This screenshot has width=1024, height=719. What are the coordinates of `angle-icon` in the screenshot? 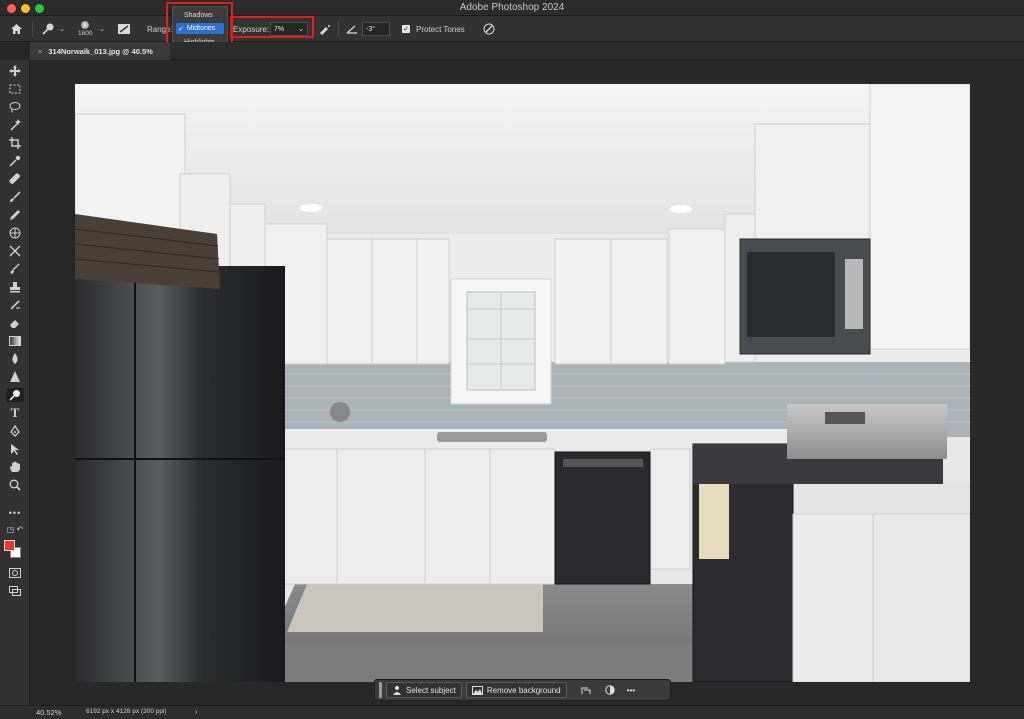 It's located at (352, 29).